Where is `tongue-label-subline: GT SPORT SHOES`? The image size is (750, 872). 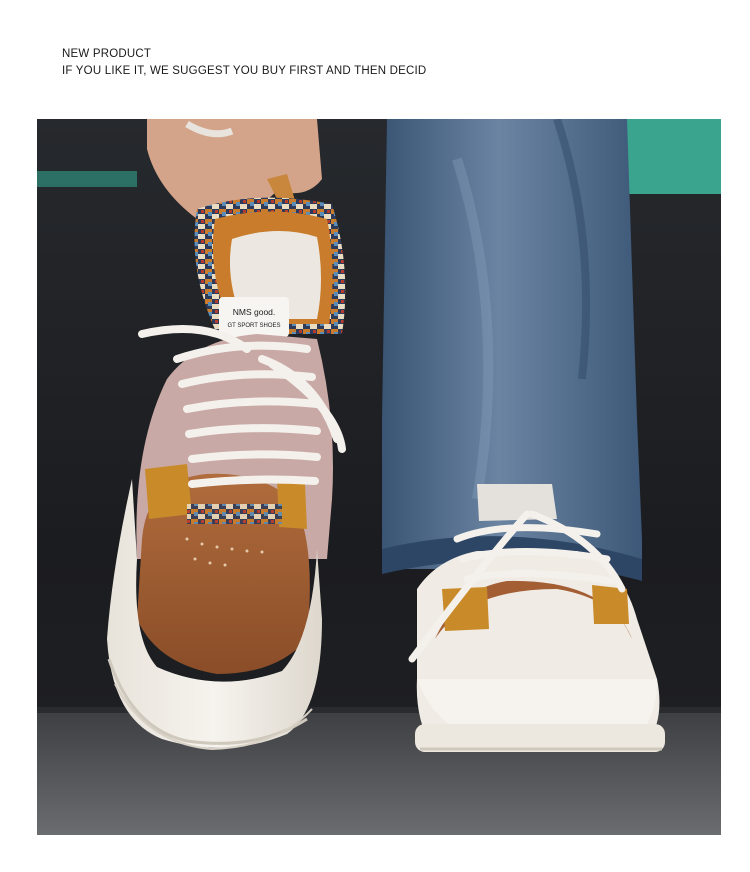
tongue-label-subline: GT SPORT SHOES is located at coordinates (253, 326).